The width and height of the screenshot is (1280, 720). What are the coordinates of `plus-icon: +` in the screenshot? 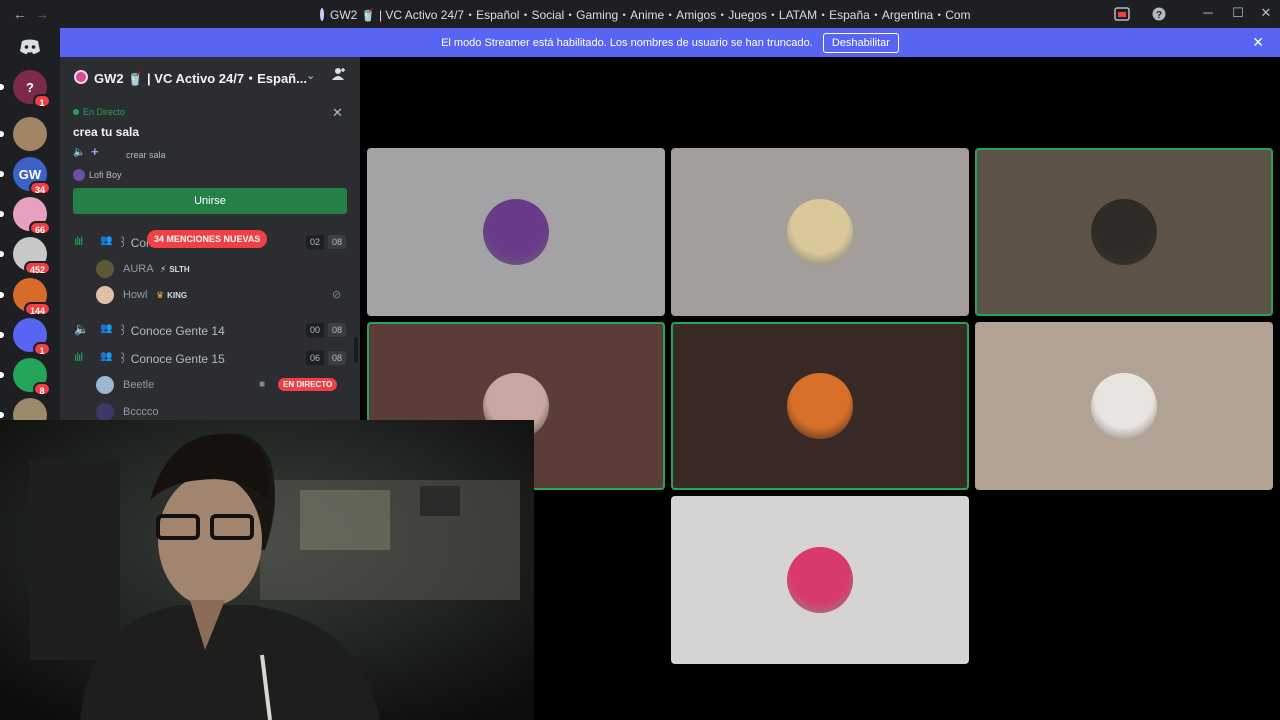 It's located at (95, 151).